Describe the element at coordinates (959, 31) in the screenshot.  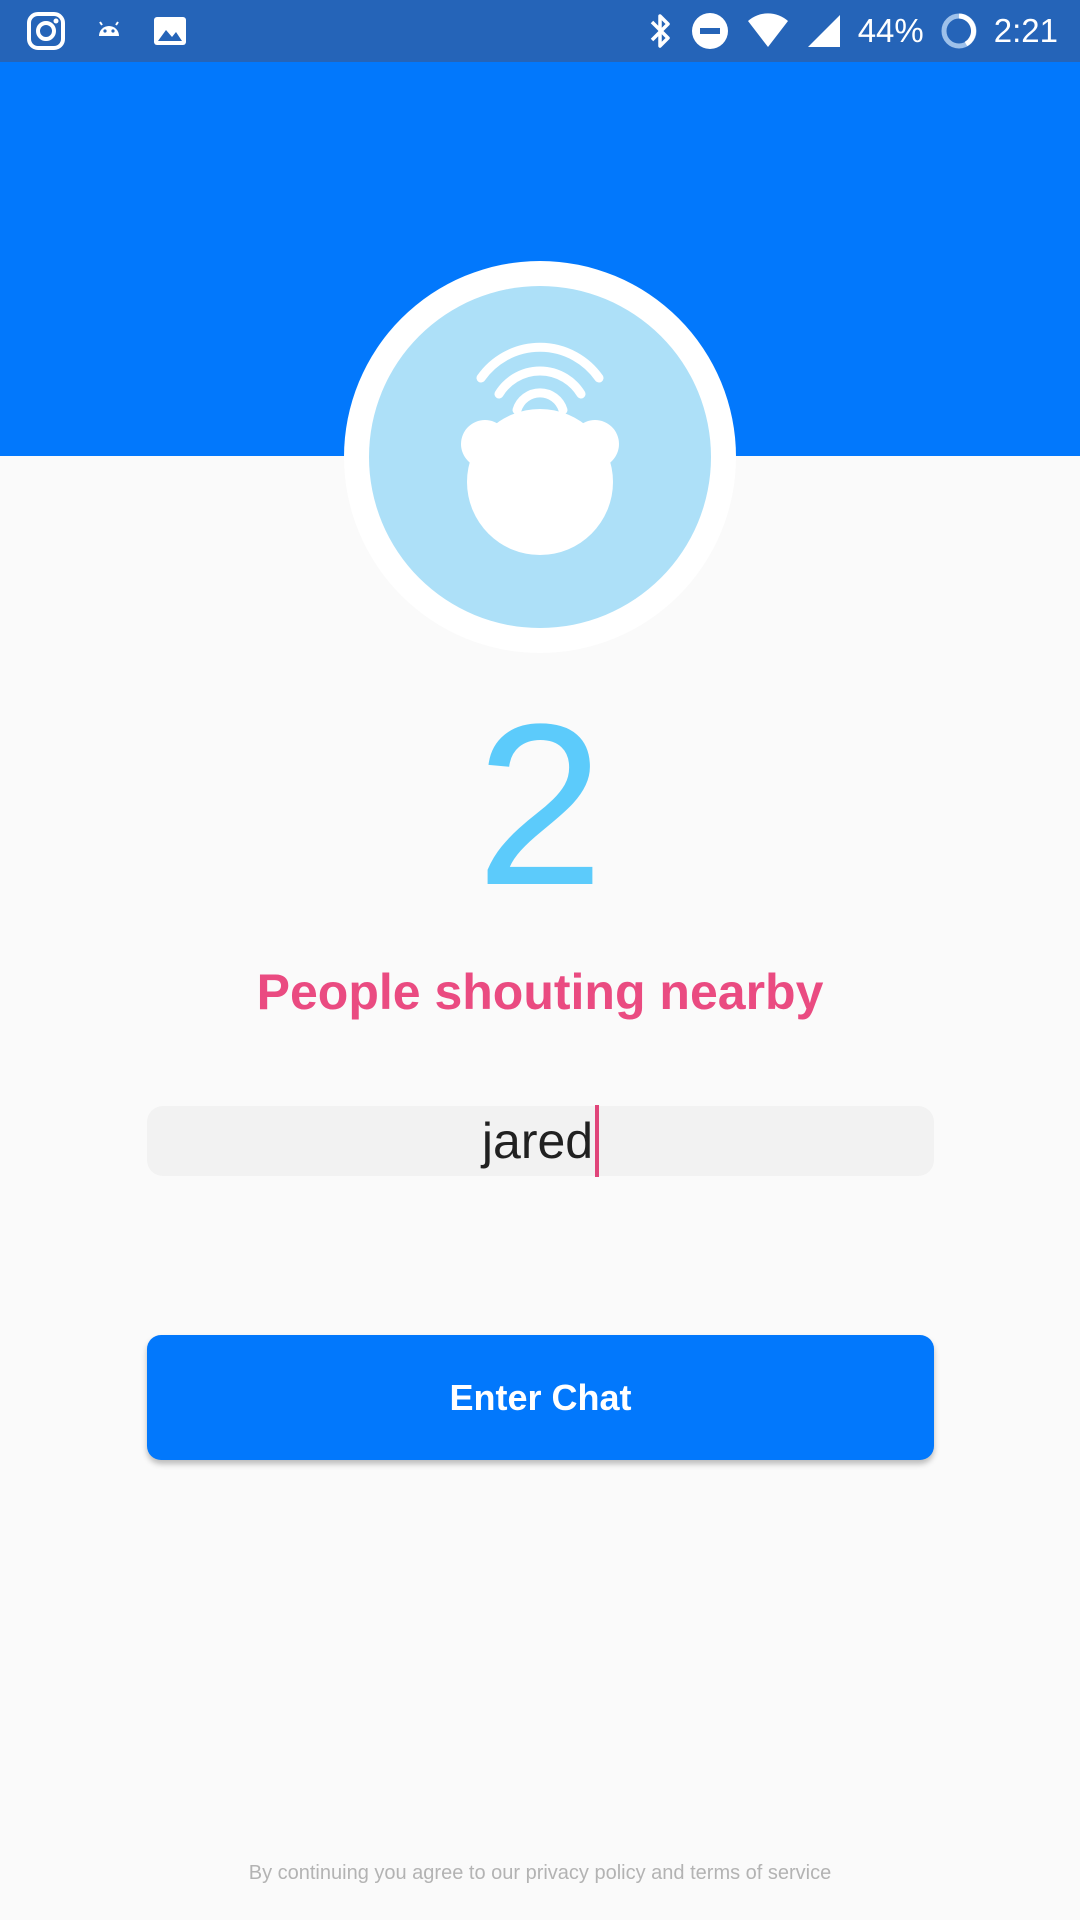
I see `battery-icon` at that location.